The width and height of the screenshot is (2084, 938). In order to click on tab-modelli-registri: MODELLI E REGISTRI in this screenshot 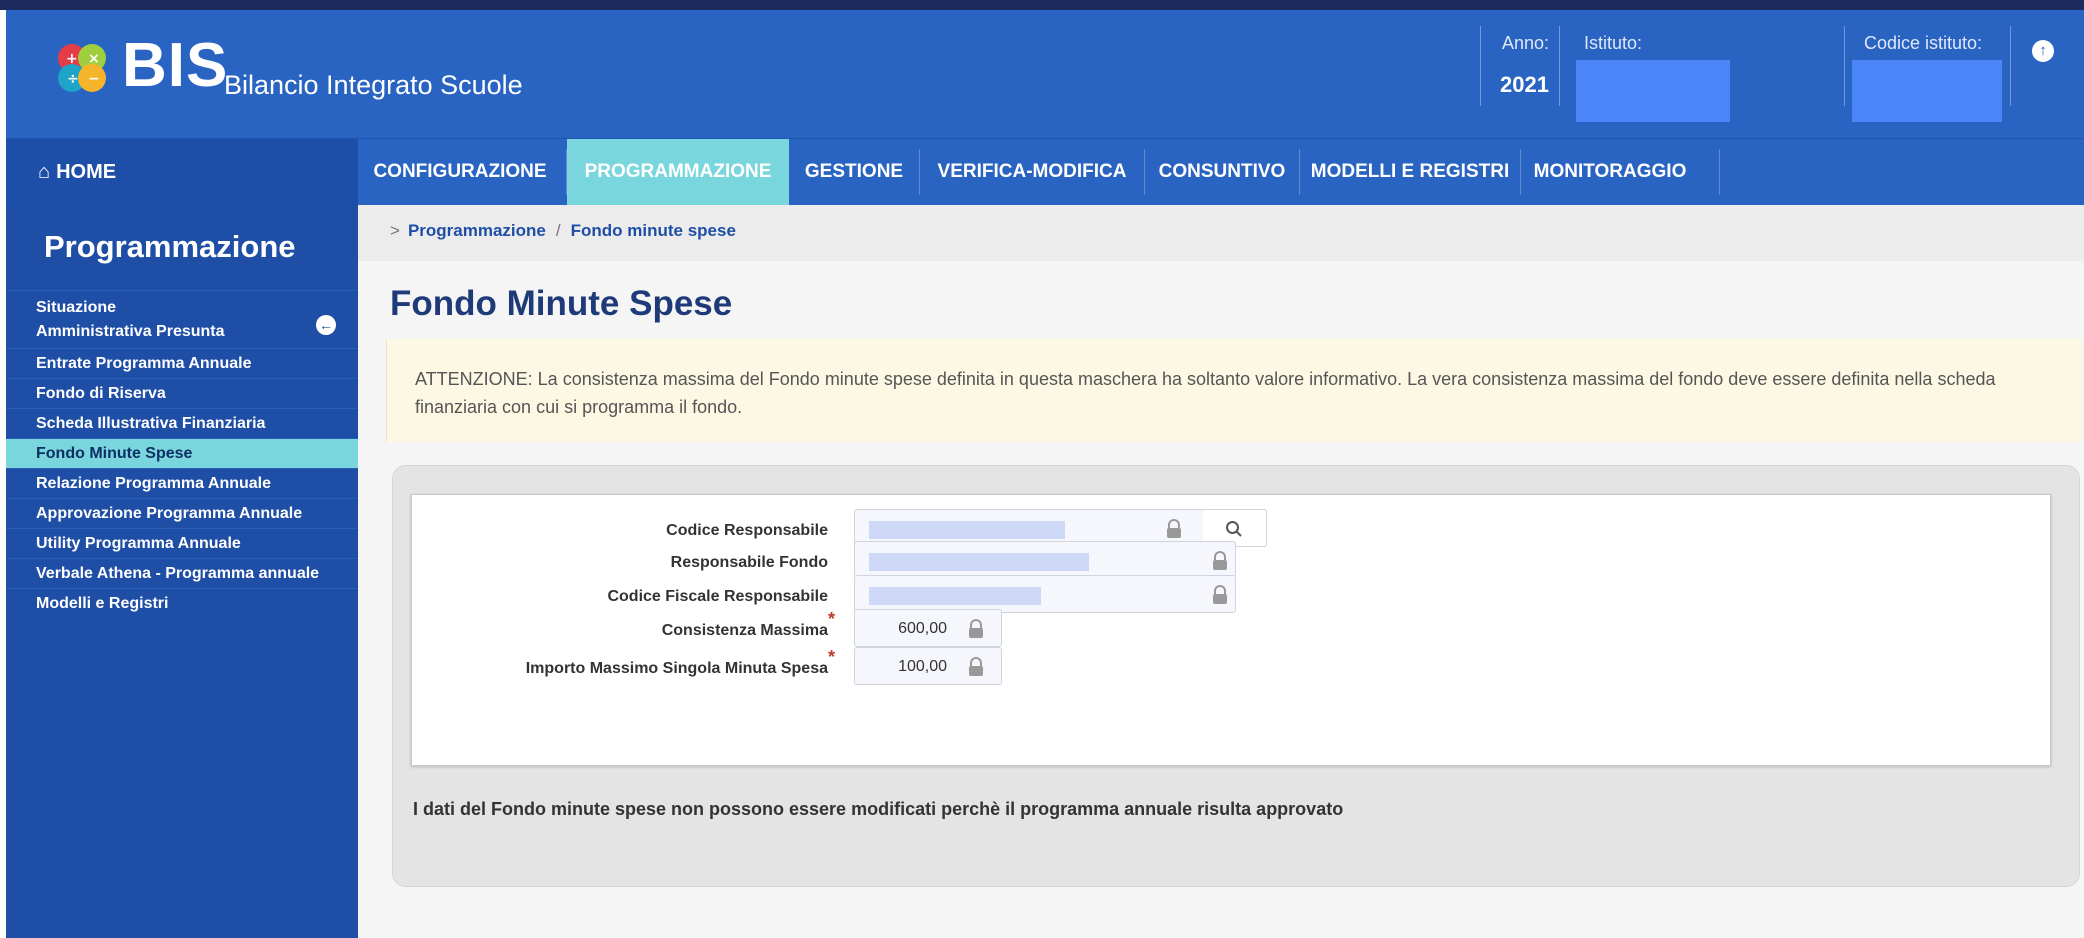, I will do `click(1410, 172)`.